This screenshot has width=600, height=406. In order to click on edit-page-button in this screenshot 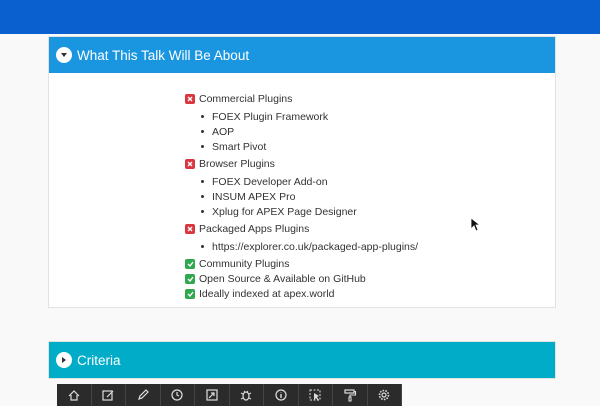, I will do `click(109, 395)`.